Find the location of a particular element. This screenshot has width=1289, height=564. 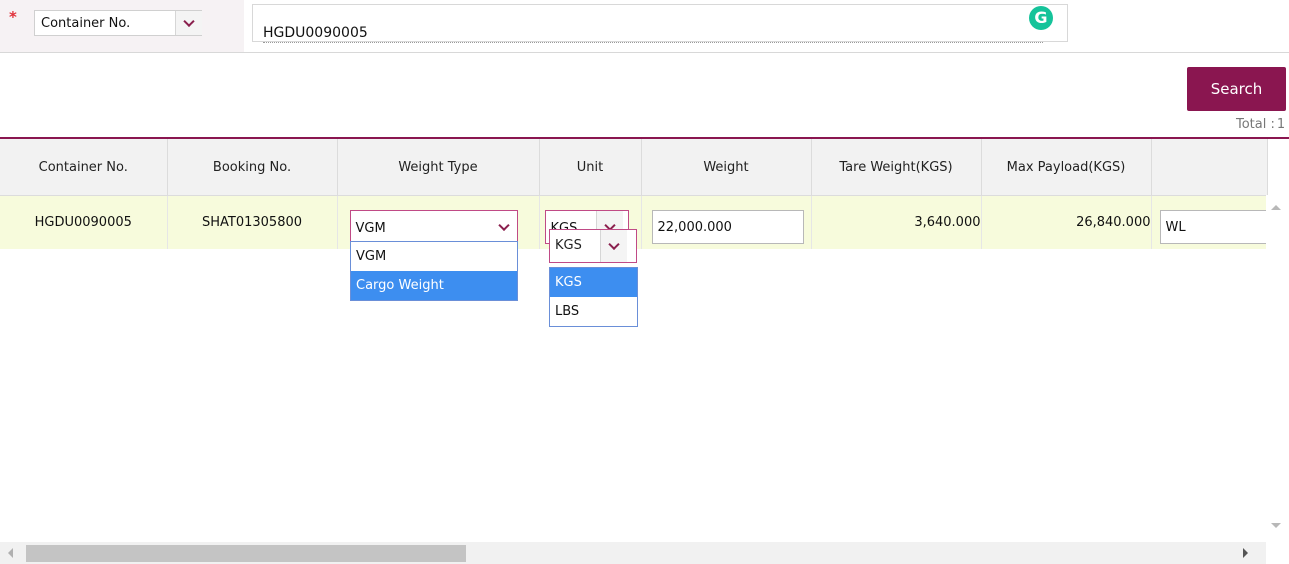

scroll-up-arrow-icon is located at coordinates (1276, 207).